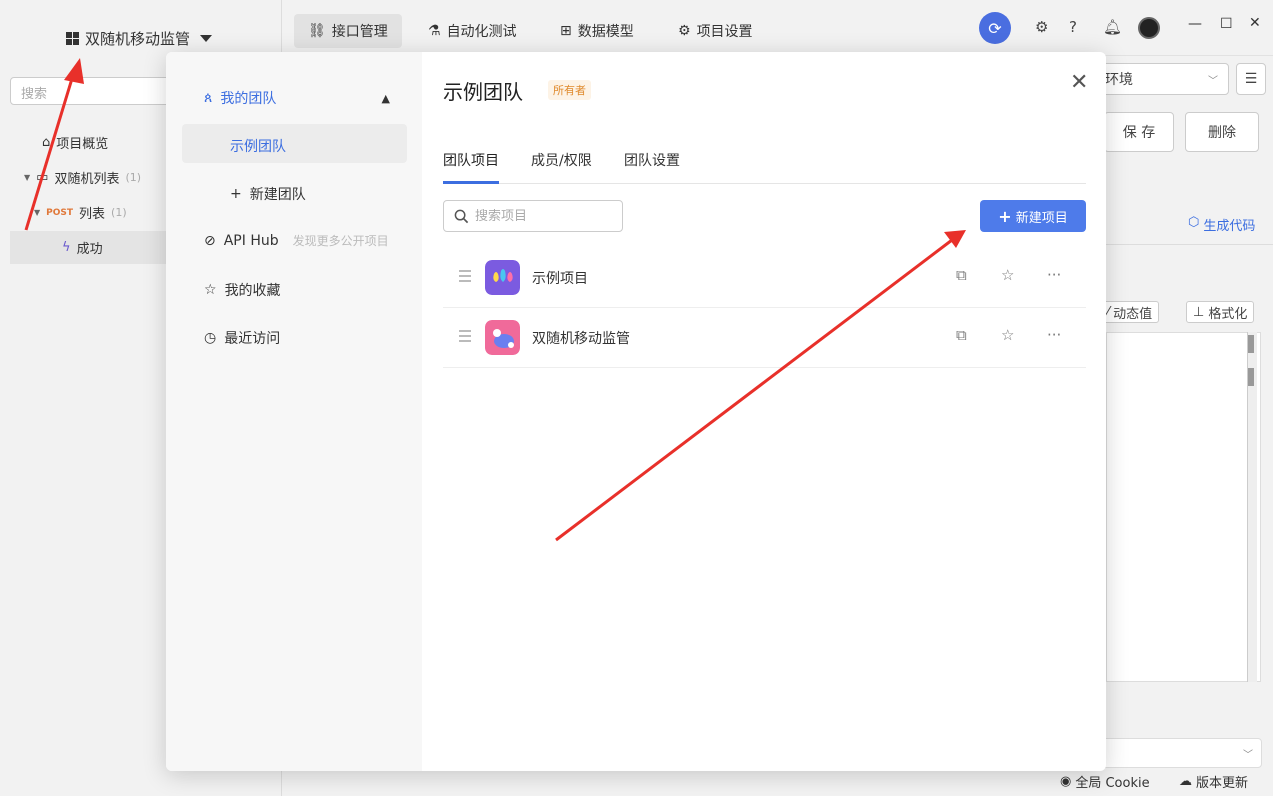  Describe the element at coordinates (1251, 79) in the screenshot. I see `list-icon: ☰` at that location.